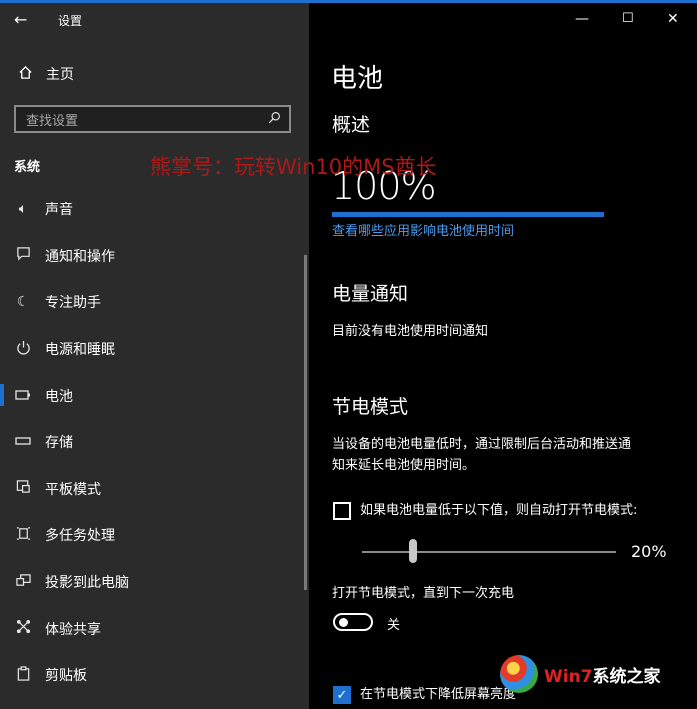  I want to click on battery-usage-link: 查看哪些应用影响电池使用时间, so click(423, 229).